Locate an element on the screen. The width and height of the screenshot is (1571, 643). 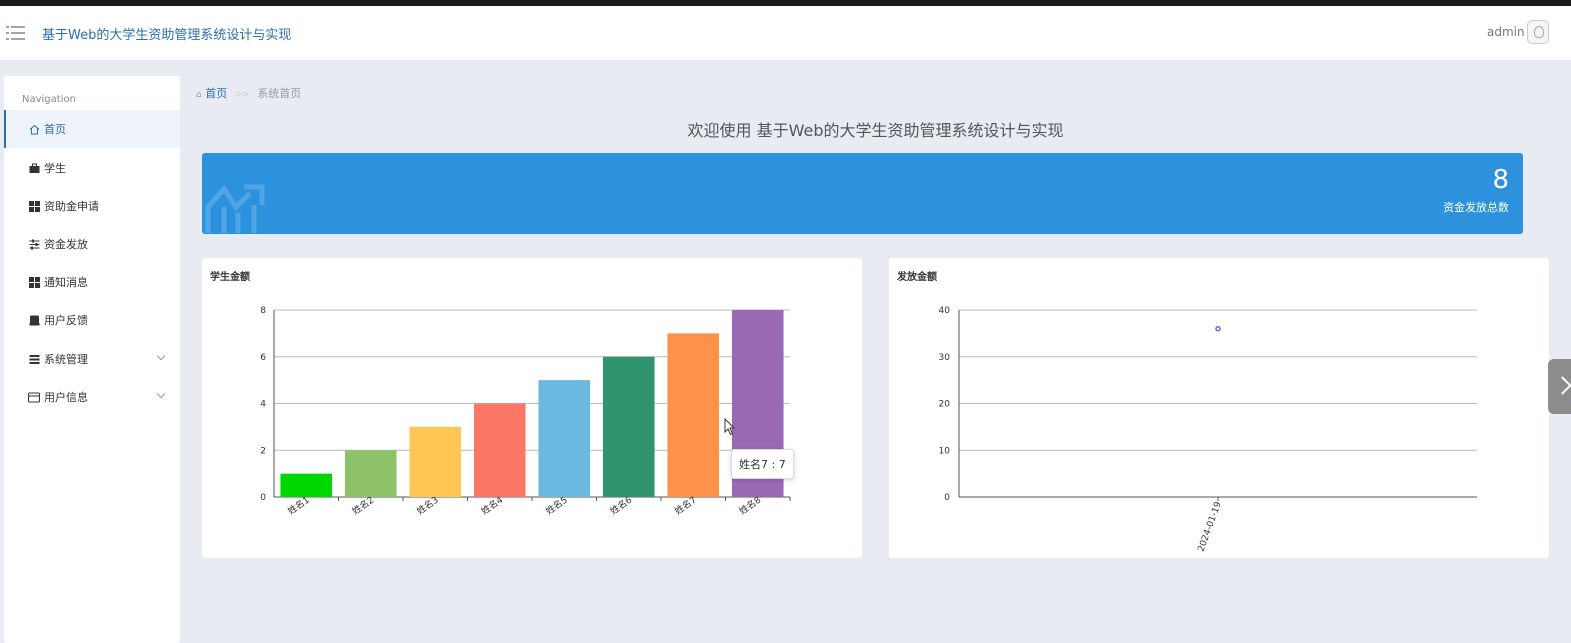
chart-tooltip: 姓名7 : 7 is located at coordinates (762, 464).